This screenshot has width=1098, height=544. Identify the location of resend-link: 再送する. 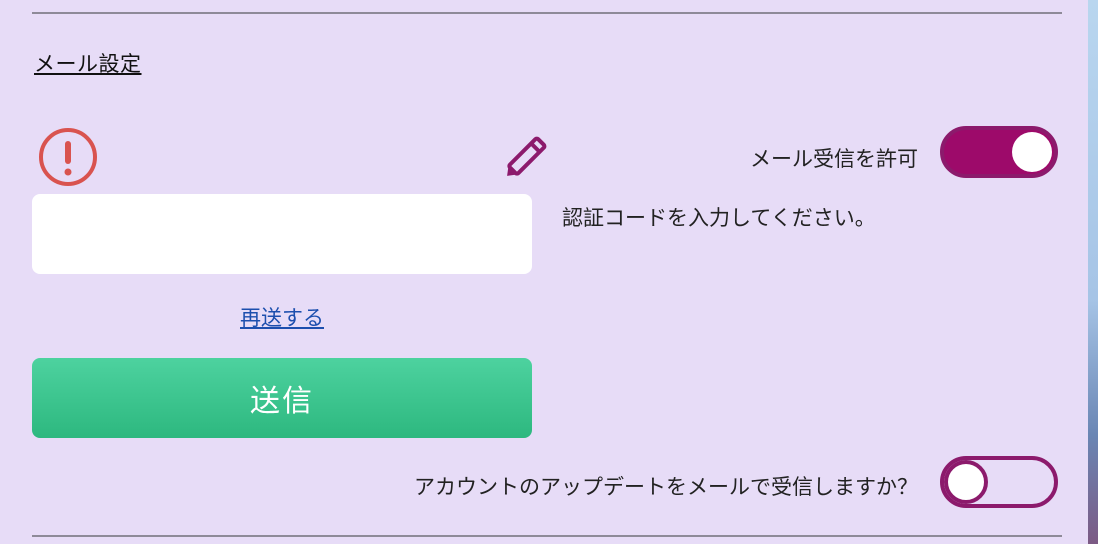
(282, 317).